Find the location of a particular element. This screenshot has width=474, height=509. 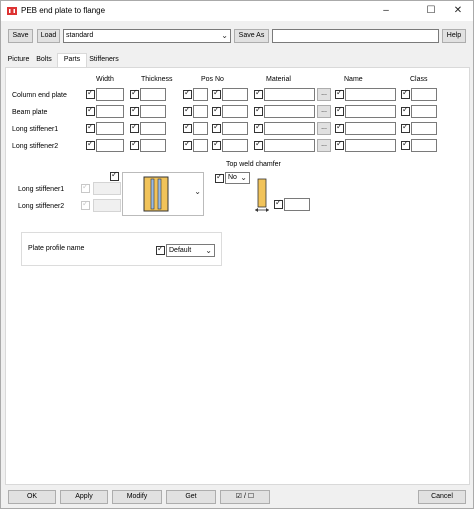

get-button: Get is located at coordinates (191, 497).